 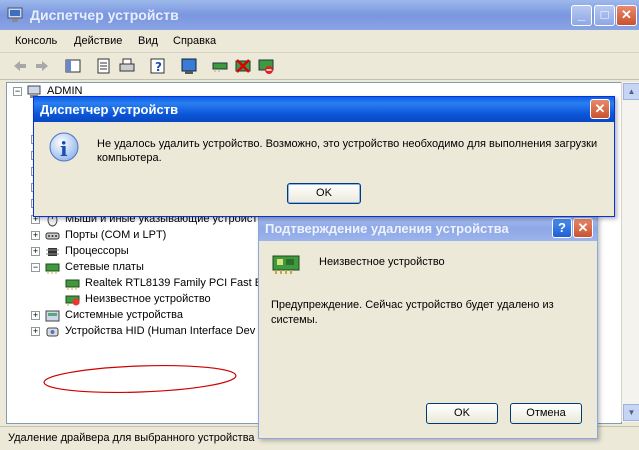 I want to click on back-arrow-icon, so click(x=20, y=66).